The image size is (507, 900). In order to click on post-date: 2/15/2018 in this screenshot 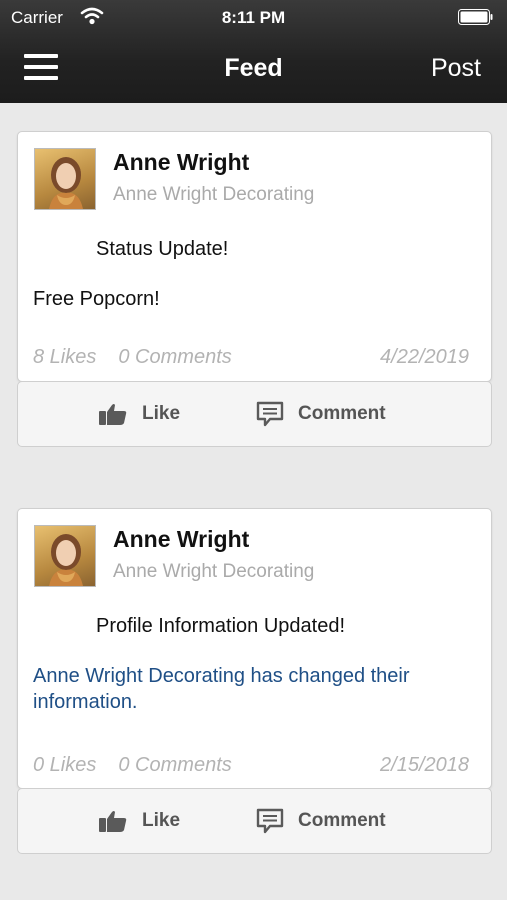, I will do `click(424, 765)`.